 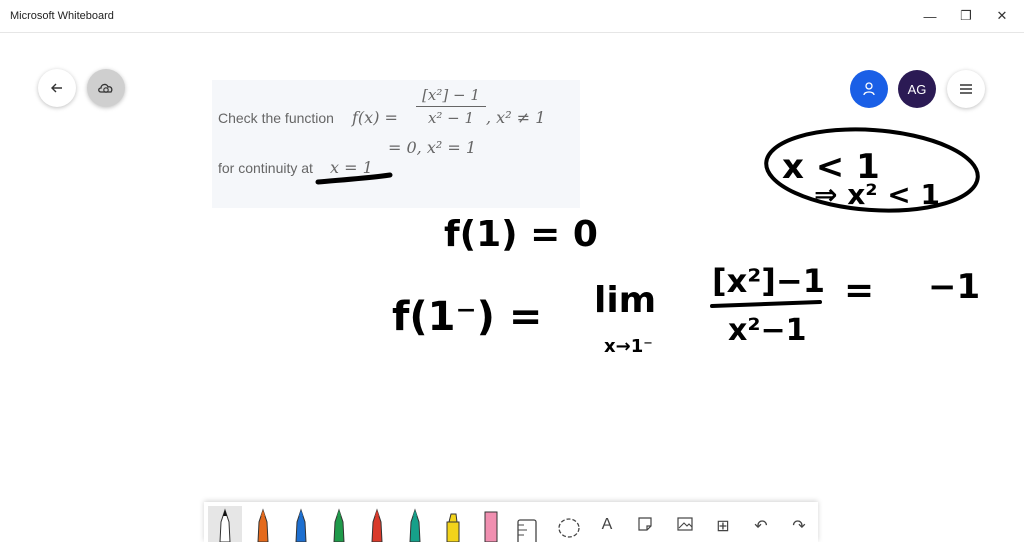 What do you see at coordinates (877, 194) in the screenshot?
I see `ink-note-bottom: ⇒ x² < 1` at bounding box center [877, 194].